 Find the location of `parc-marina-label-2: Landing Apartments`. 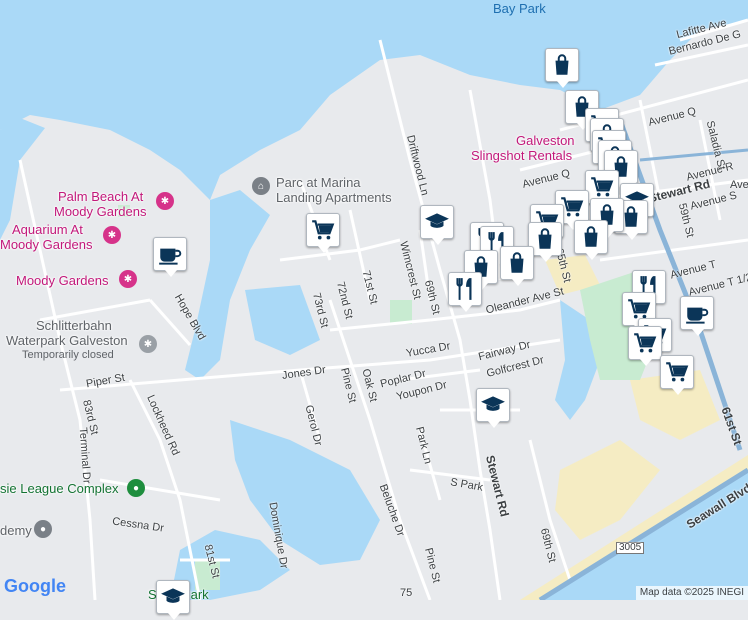

parc-marina-label-2: Landing Apartments is located at coordinates (334, 197).